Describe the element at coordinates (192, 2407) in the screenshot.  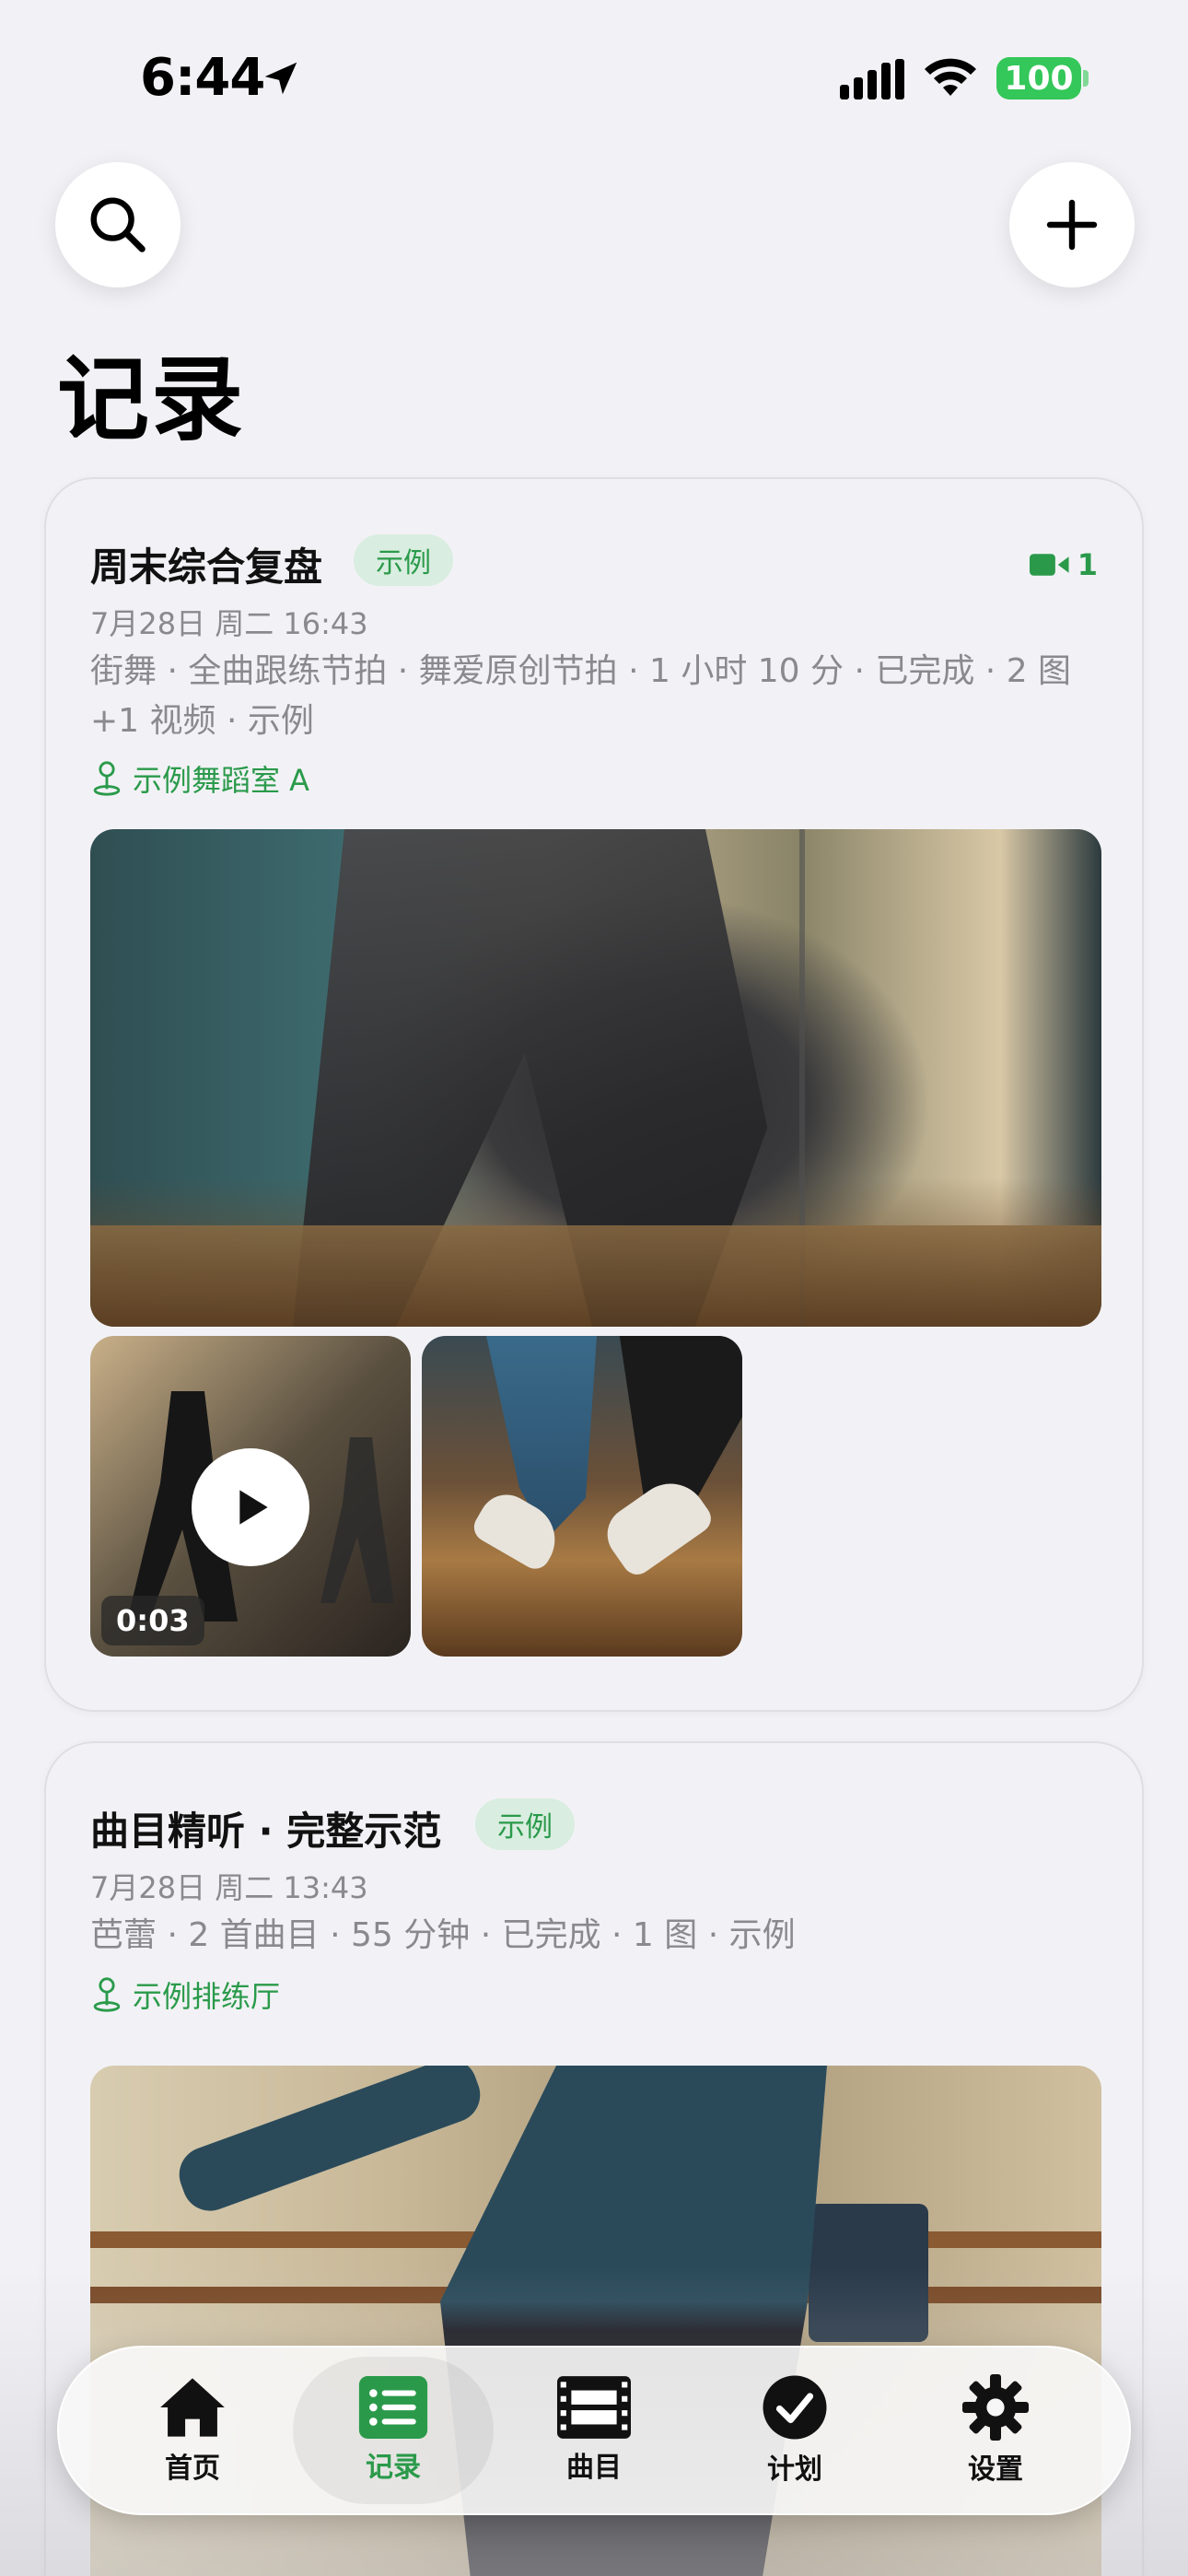
I see `house-icon` at that location.